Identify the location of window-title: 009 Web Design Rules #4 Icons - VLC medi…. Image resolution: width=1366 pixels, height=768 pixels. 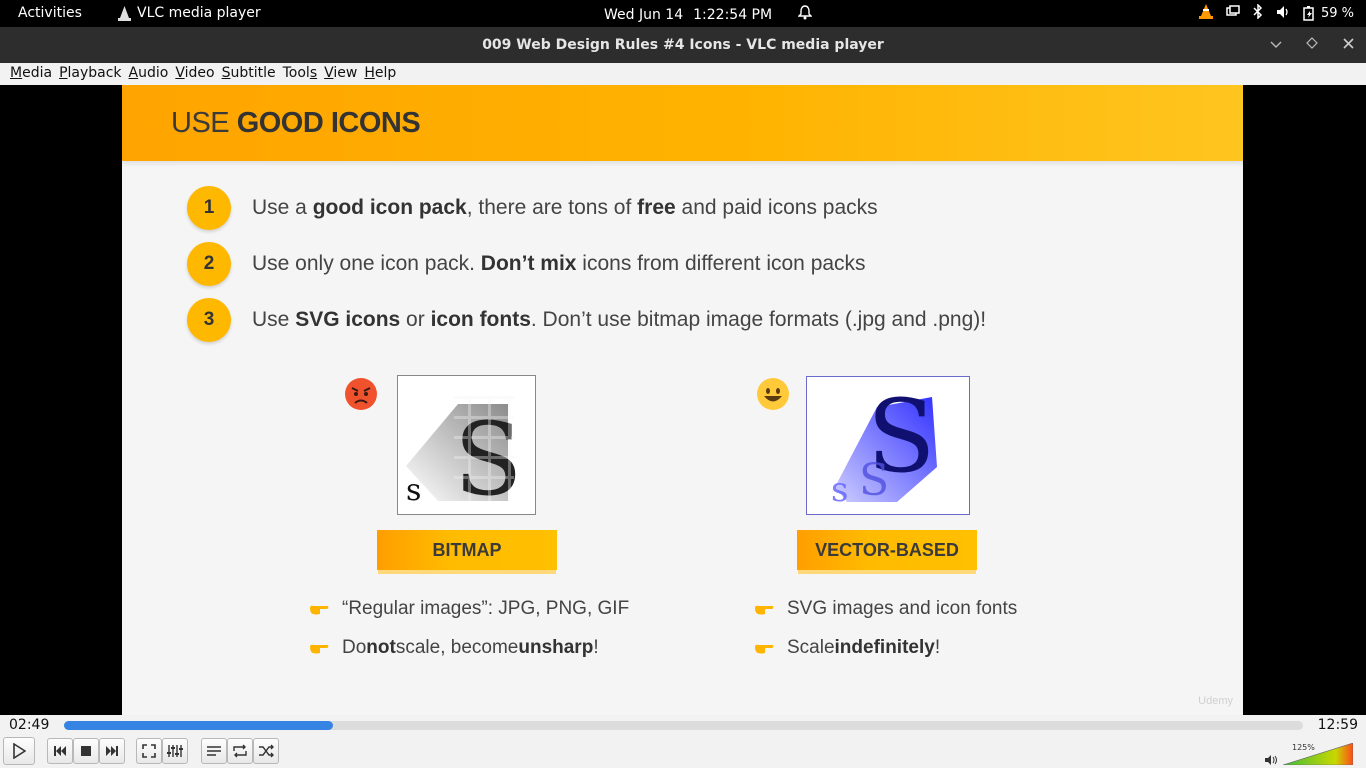
(683, 45).